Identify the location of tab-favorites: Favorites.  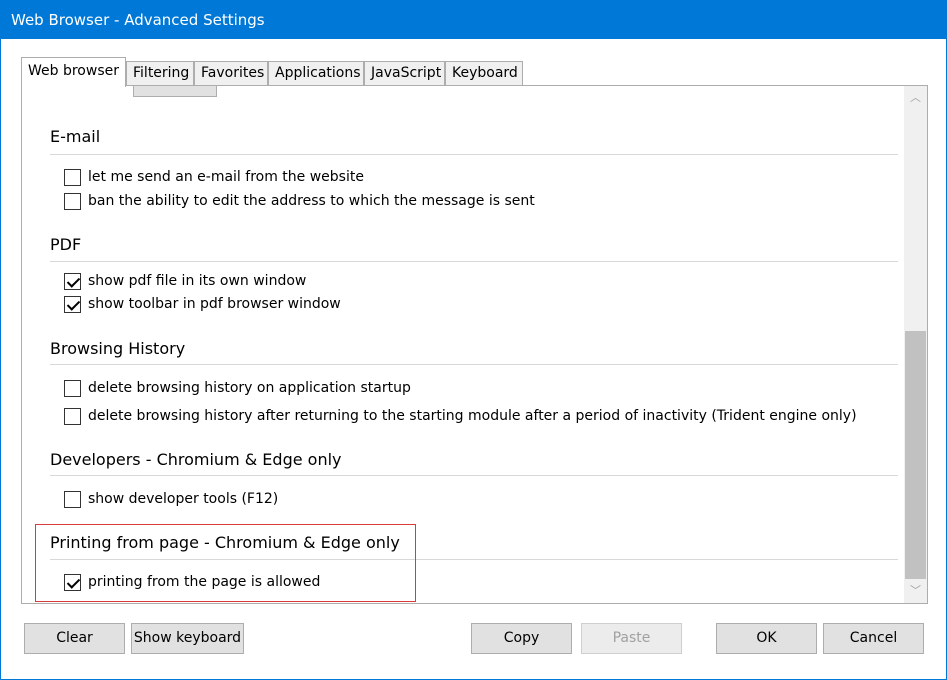
(231, 73).